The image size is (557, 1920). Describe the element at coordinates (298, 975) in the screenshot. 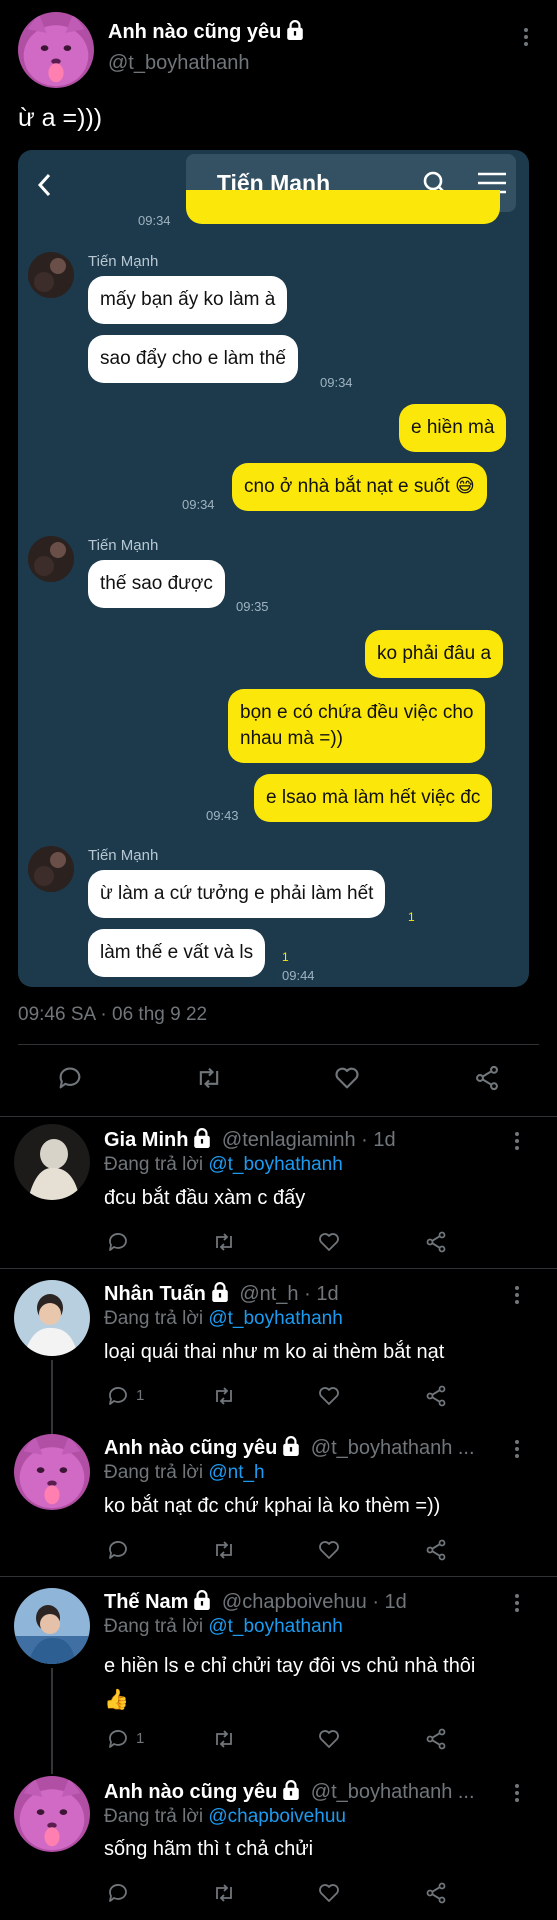

I see `message-time: 09:44` at that location.